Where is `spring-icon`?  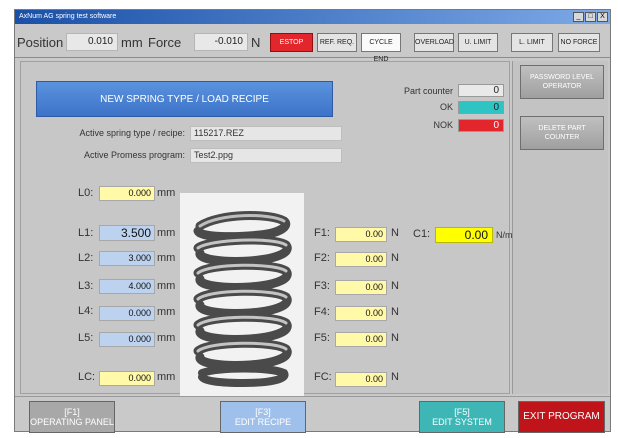 spring-icon is located at coordinates (242, 295).